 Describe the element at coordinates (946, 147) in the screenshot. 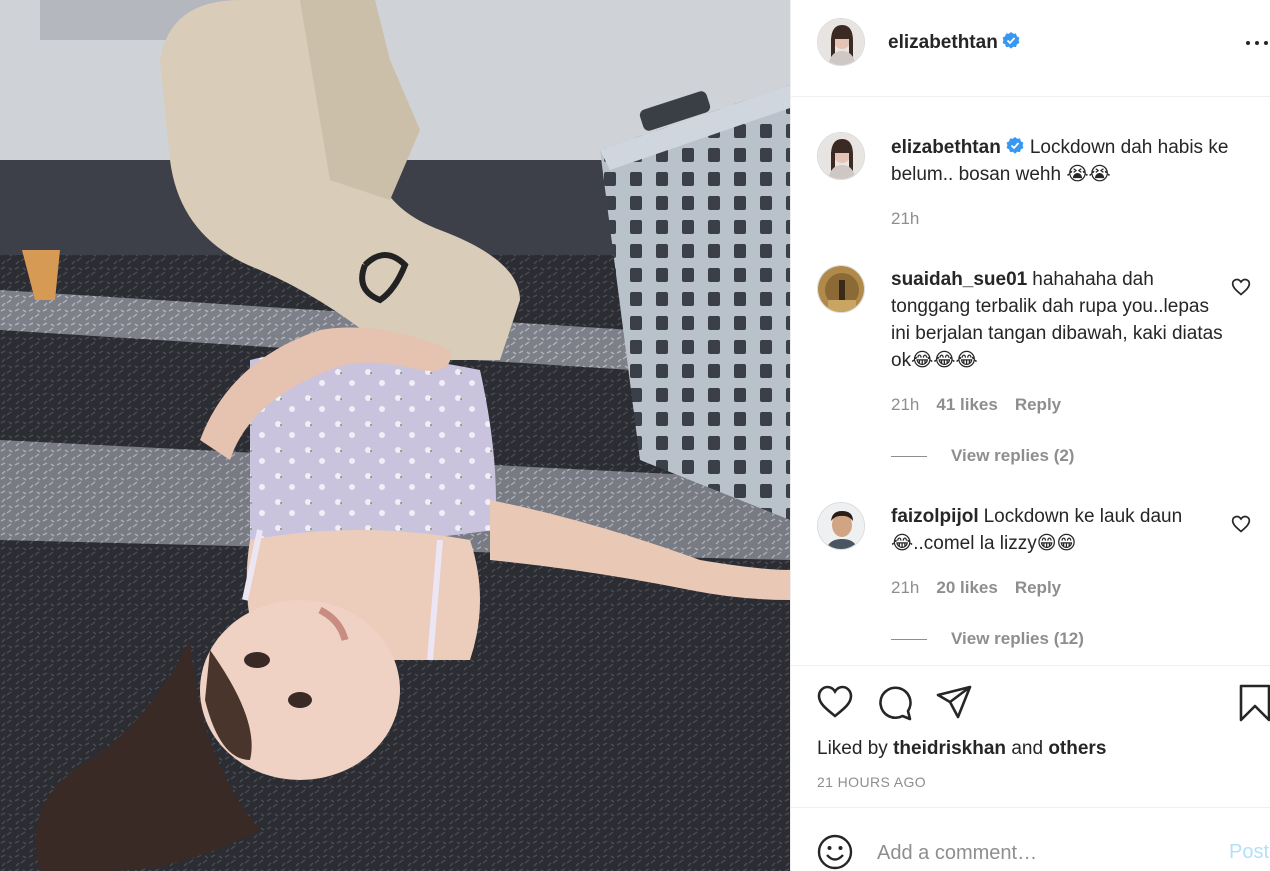

I see `caption-username: elizabethtan` at that location.